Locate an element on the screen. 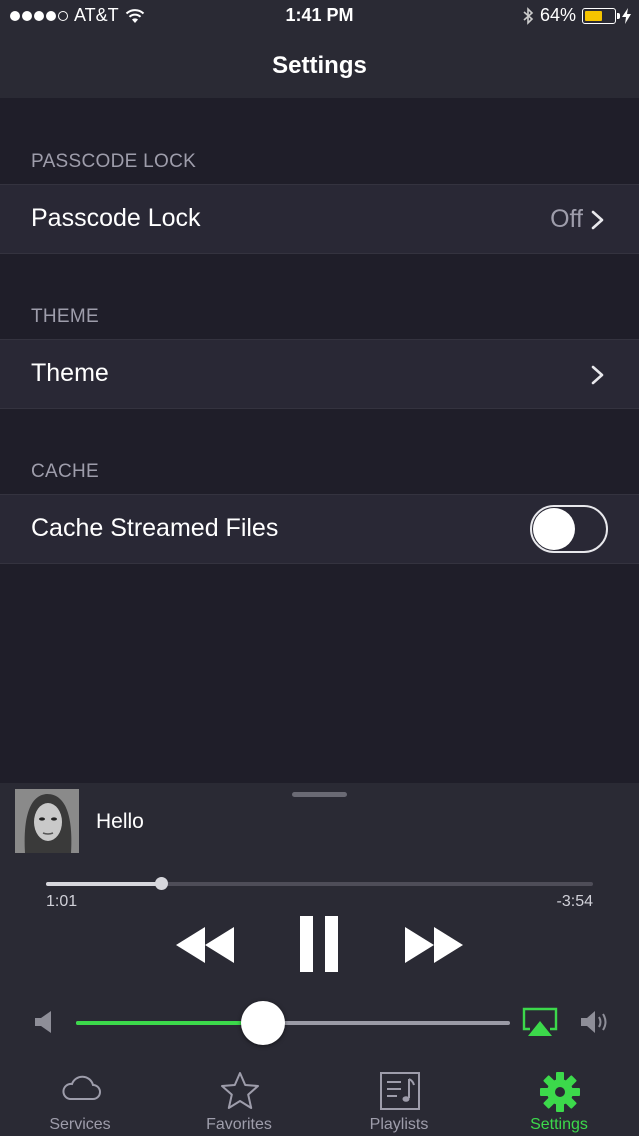 Image resolution: width=639 pixels, height=1136 pixels. tab-services-label: Services is located at coordinates (80, 1124).